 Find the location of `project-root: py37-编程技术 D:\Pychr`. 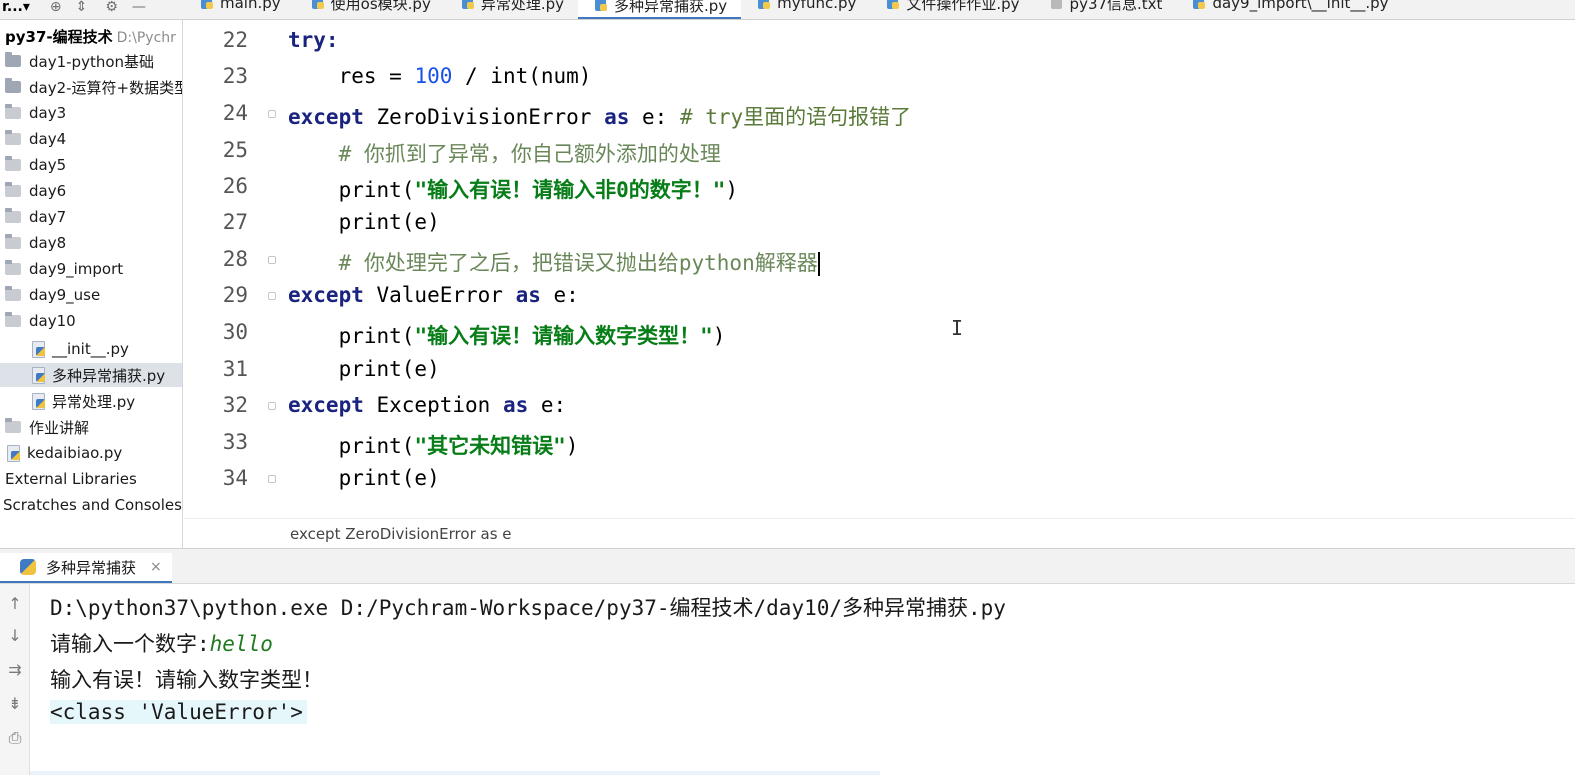

project-root: py37-编程技术 D:\Pychr is located at coordinates (90, 36).